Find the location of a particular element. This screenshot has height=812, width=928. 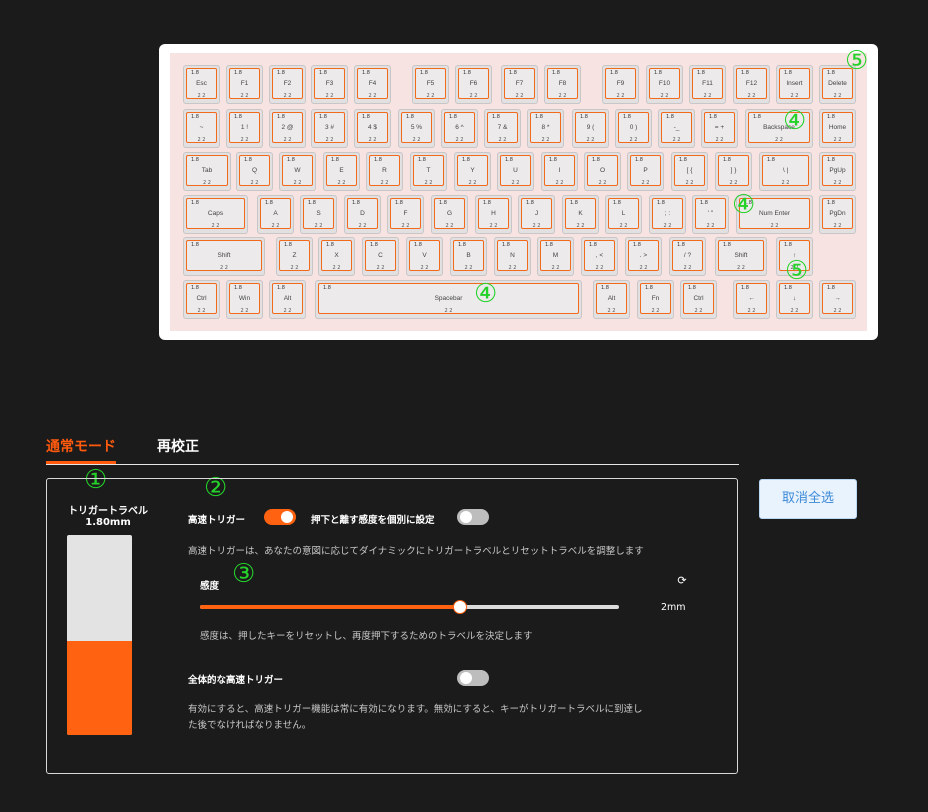

tab-recalibrate: 再校正 is located at coordinates (178, 446).